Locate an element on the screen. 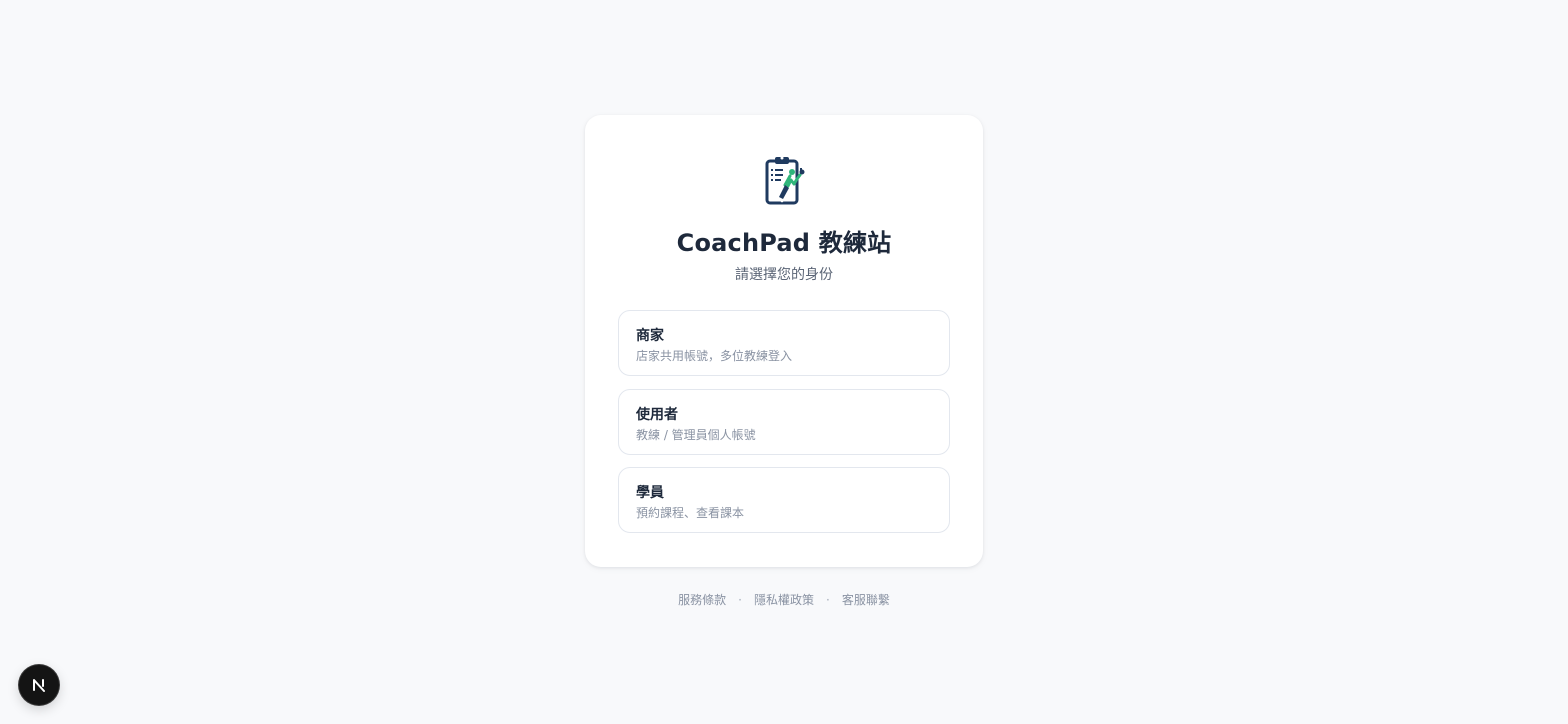 This screenshot has height=724, width=1568. role-option-student: 學員 預約課程、查看課本 is located at coordinates (784, 500).